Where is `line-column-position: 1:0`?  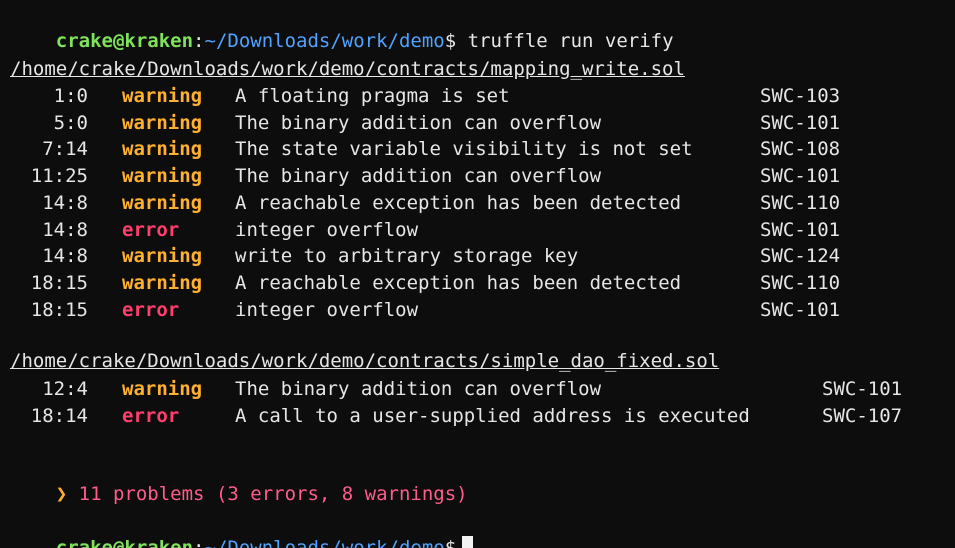 line-column-position: 1:0 is located at coordinates (70, 96).